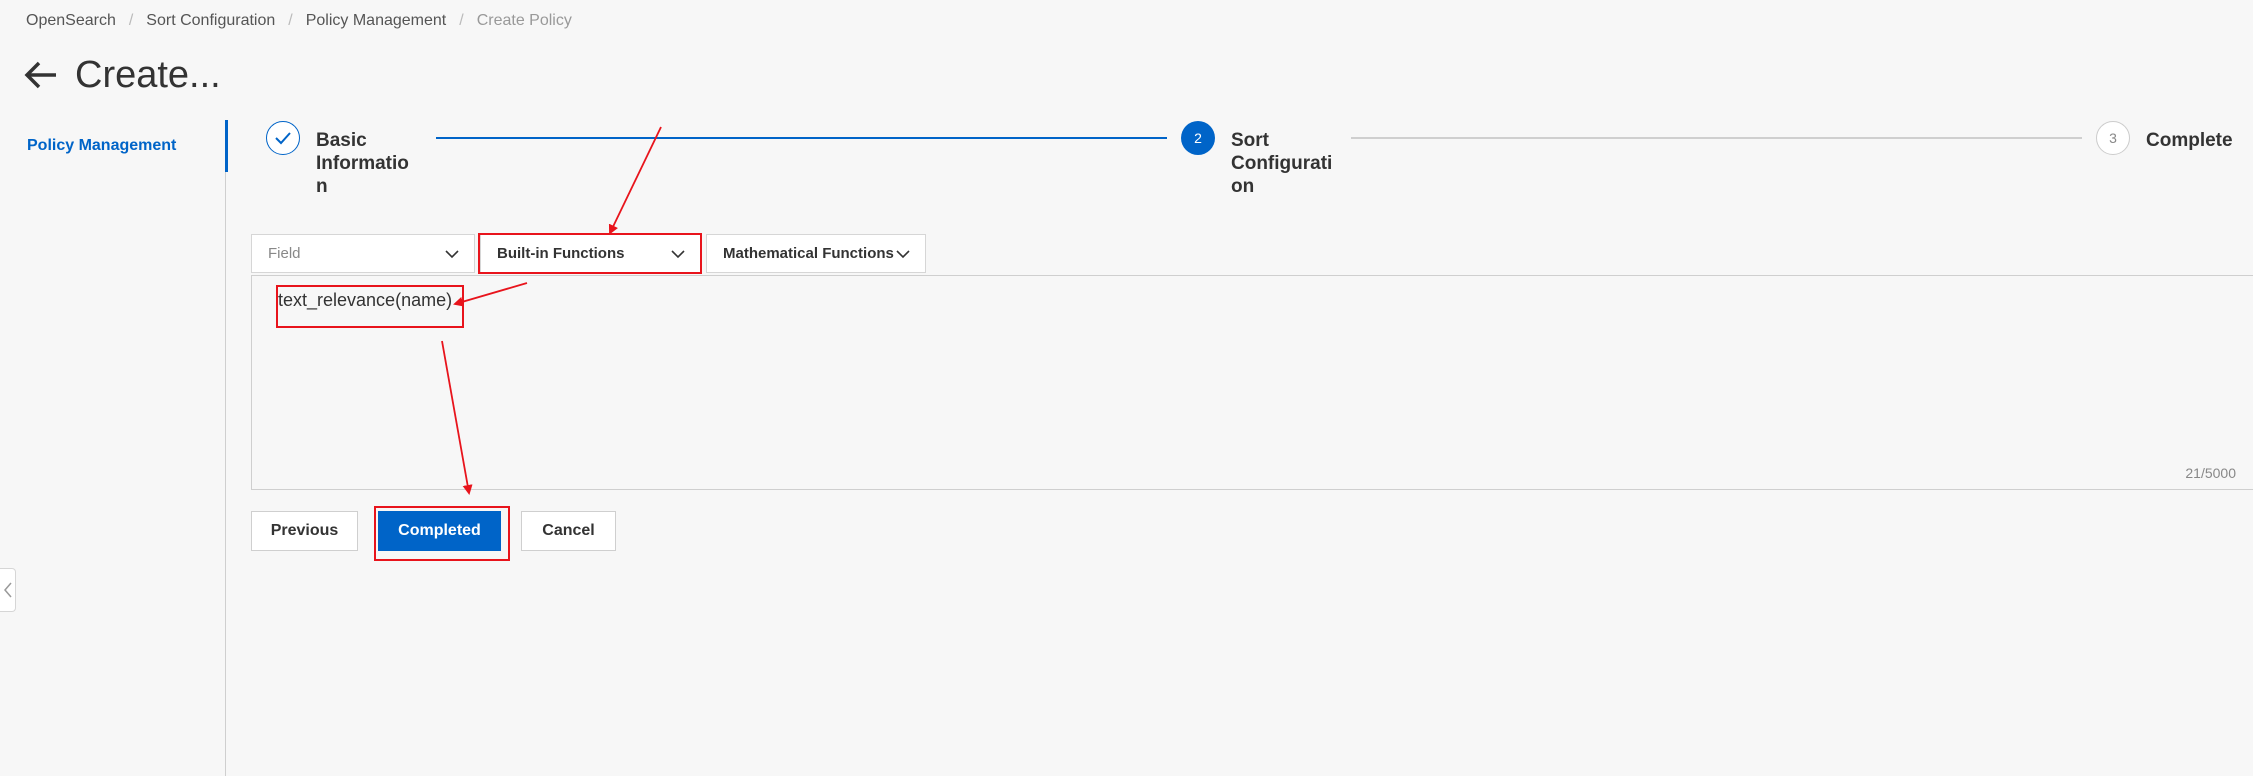 This screenshot has height=776, width=2253. I want to click on field-select-placeholder: Field, so click(284, 253).